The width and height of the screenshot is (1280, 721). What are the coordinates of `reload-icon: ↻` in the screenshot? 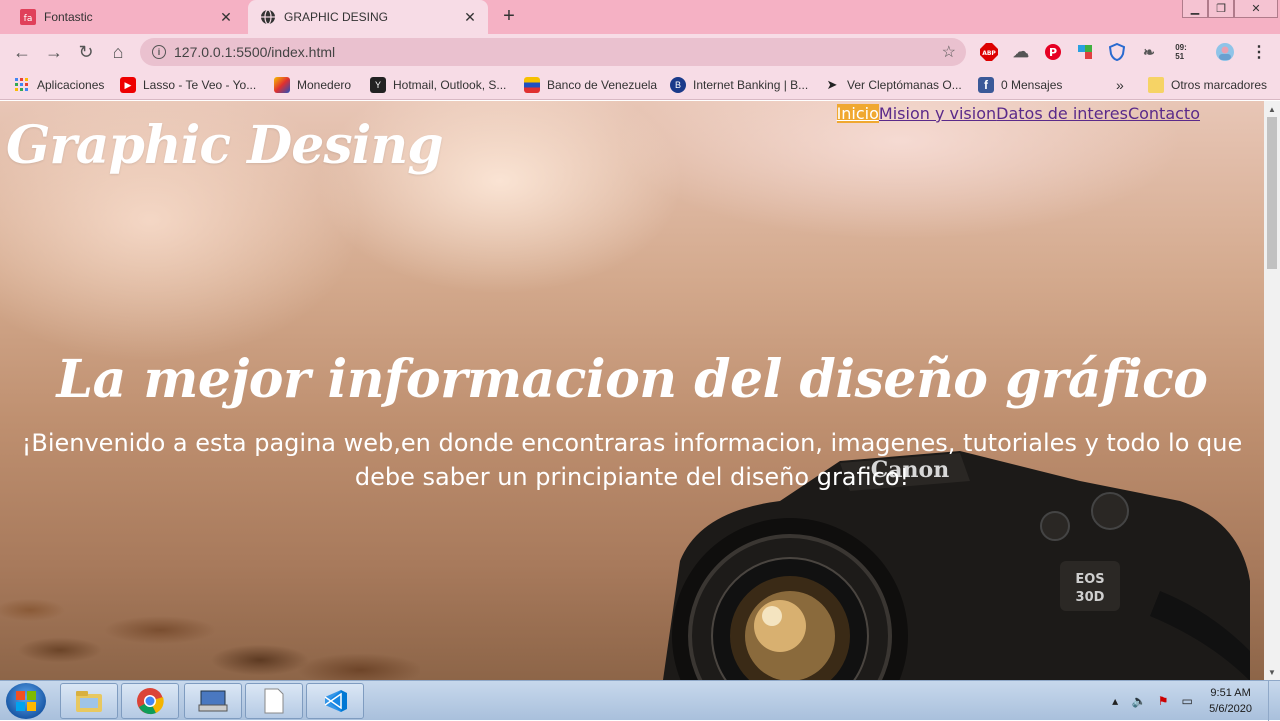 It's located at (86, 52).